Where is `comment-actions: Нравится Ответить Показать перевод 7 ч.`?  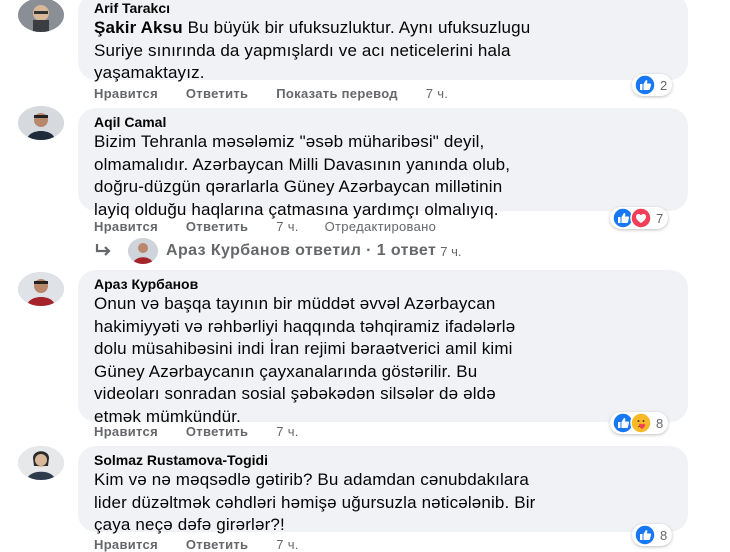 comment-actions: Нравится Ответить Показать перевод 7 ч. is located at coordinates (282, 93).